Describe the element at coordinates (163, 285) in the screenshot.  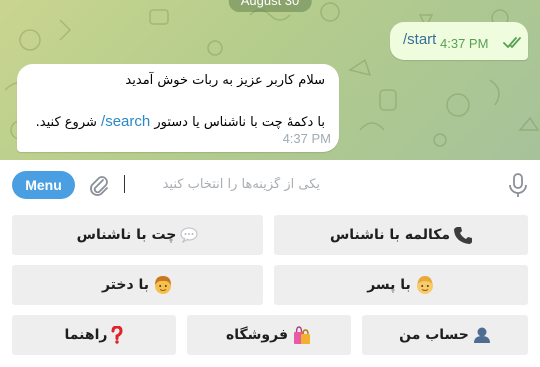
I see `girl-face-icon` at that location.